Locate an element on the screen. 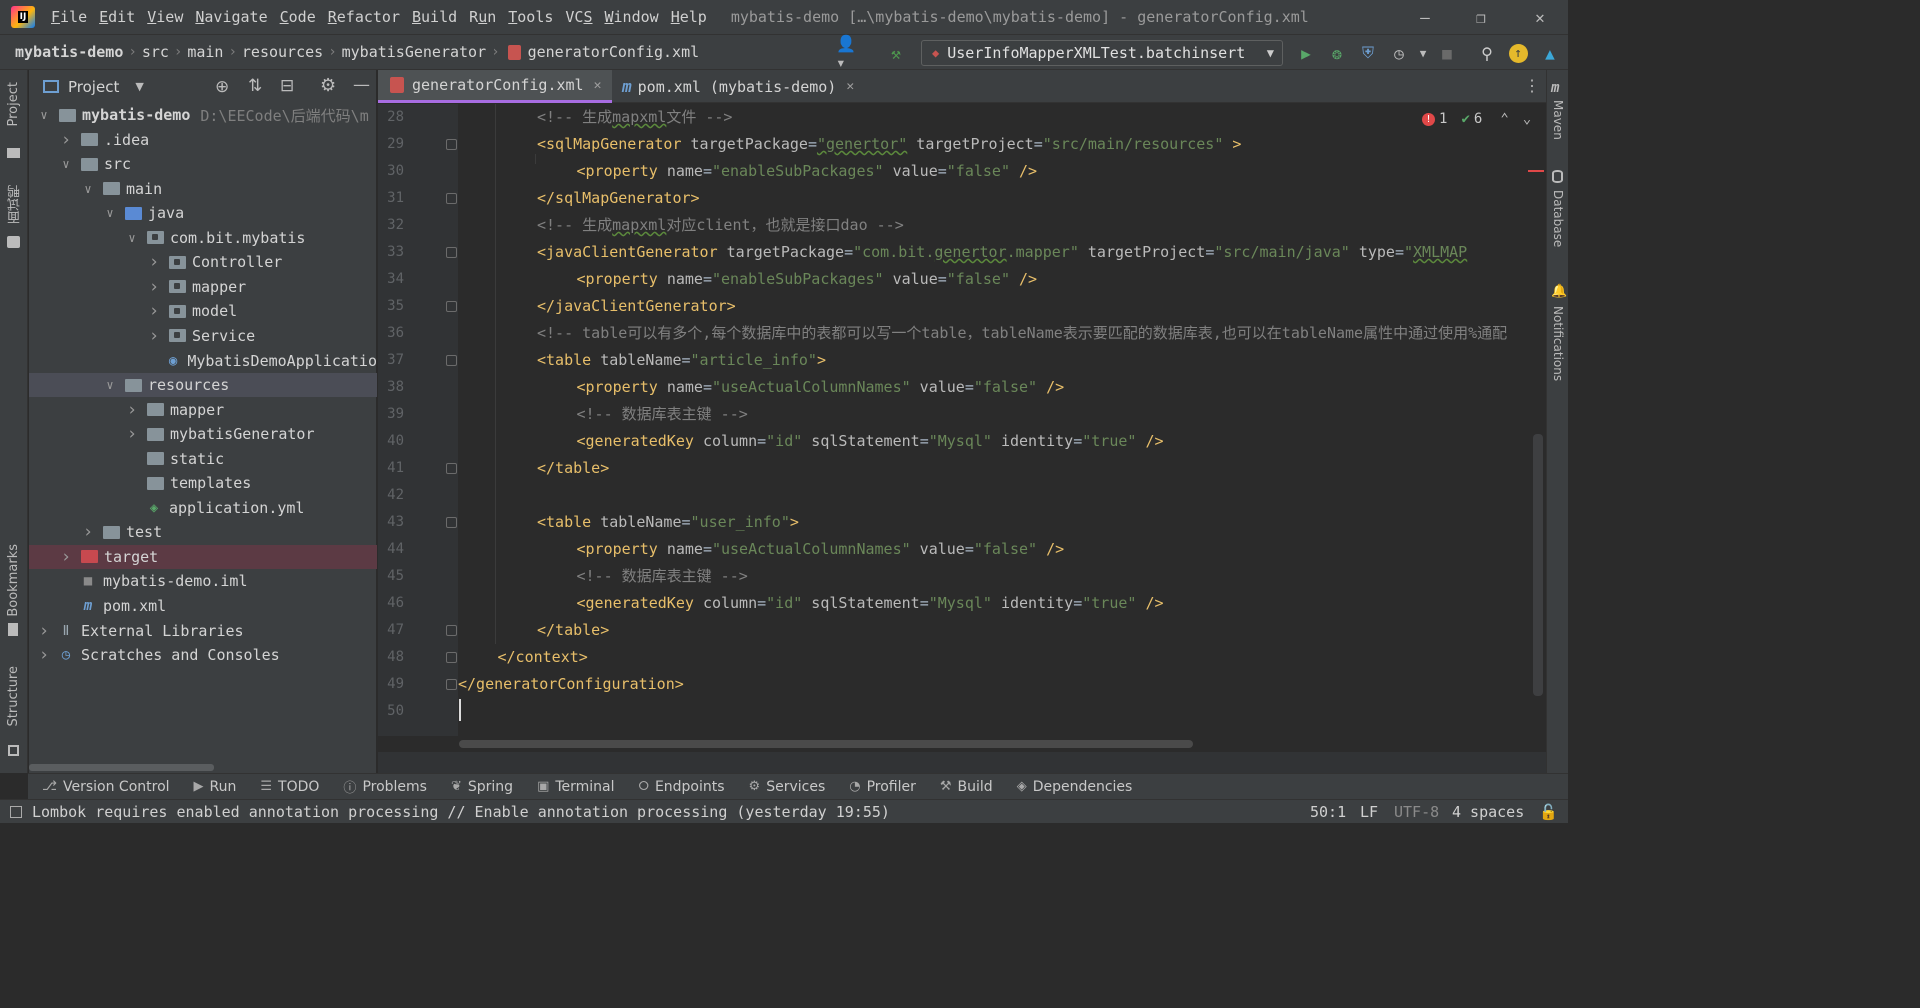 This screenshot has height=1008, width=1920. minimize-icon: — is located at coordinates (1425, 17).